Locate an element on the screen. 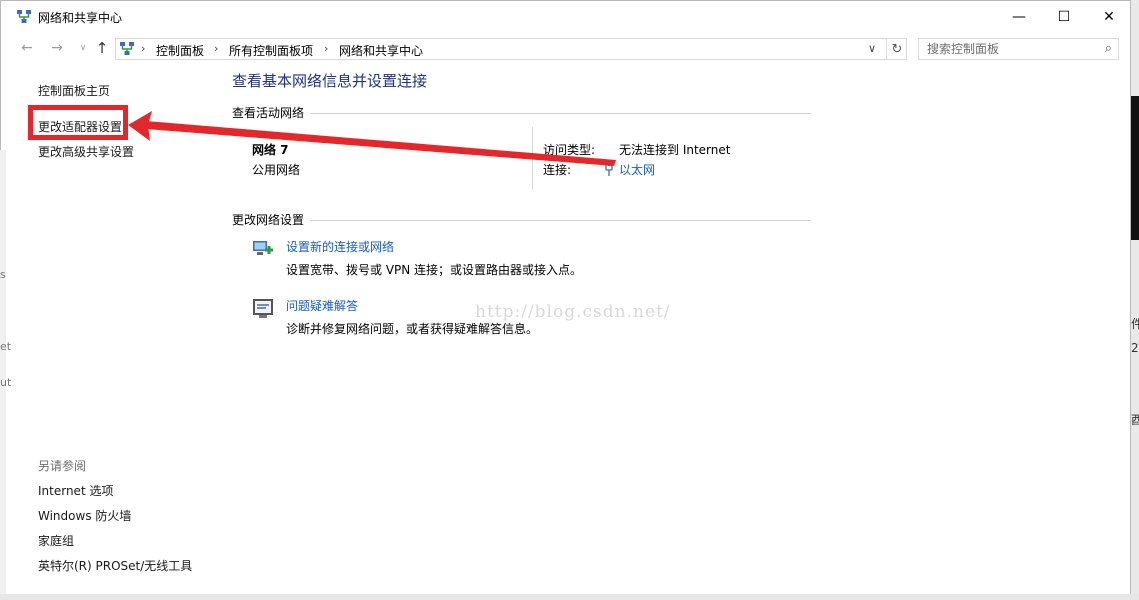 This screenshot has width=1139, height=600. address-dropdown-chevron-icon: ∨ is located at coordinates (872, 48).